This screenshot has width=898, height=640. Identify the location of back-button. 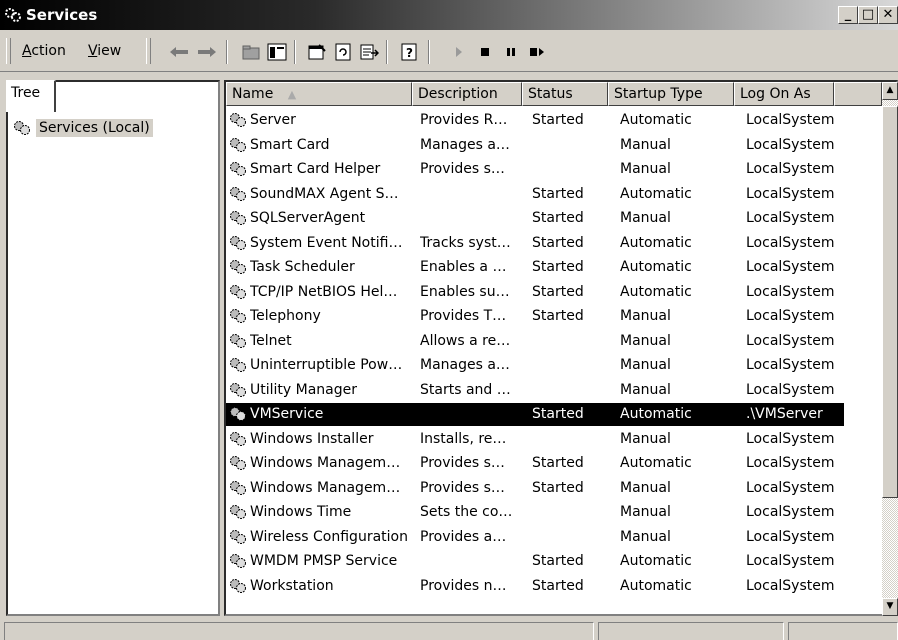
(179, 52).